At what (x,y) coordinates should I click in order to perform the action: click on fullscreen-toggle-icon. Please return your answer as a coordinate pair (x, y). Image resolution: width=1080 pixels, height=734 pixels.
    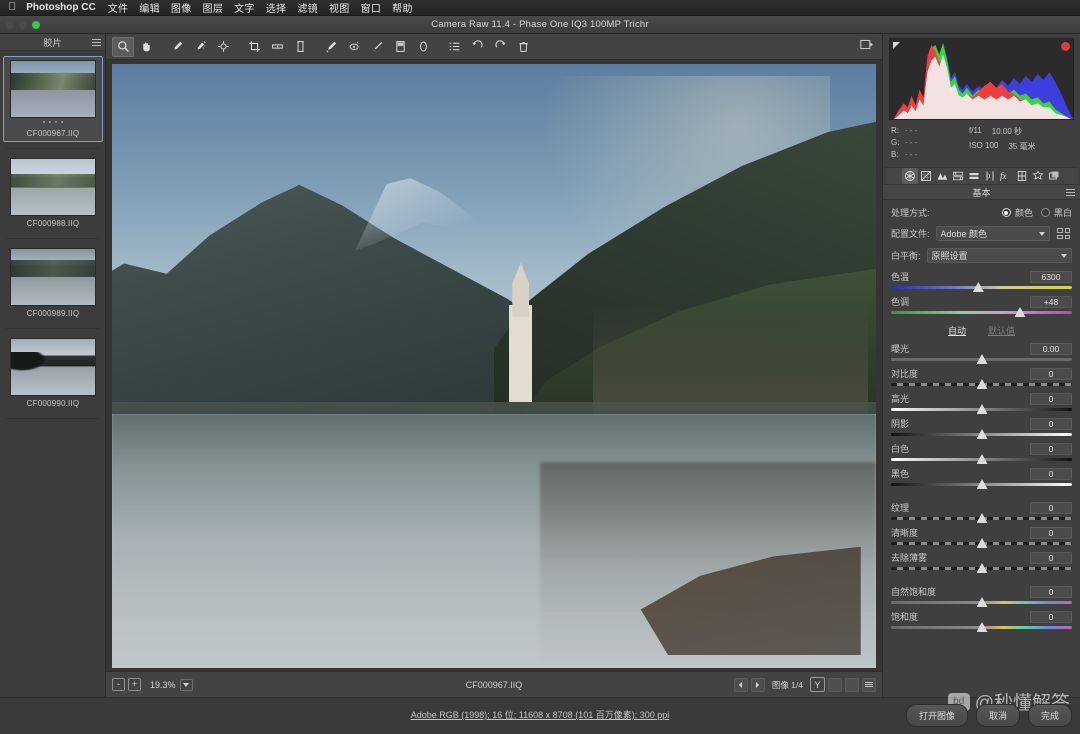
    Looking at the image, I should click on (866, 47).